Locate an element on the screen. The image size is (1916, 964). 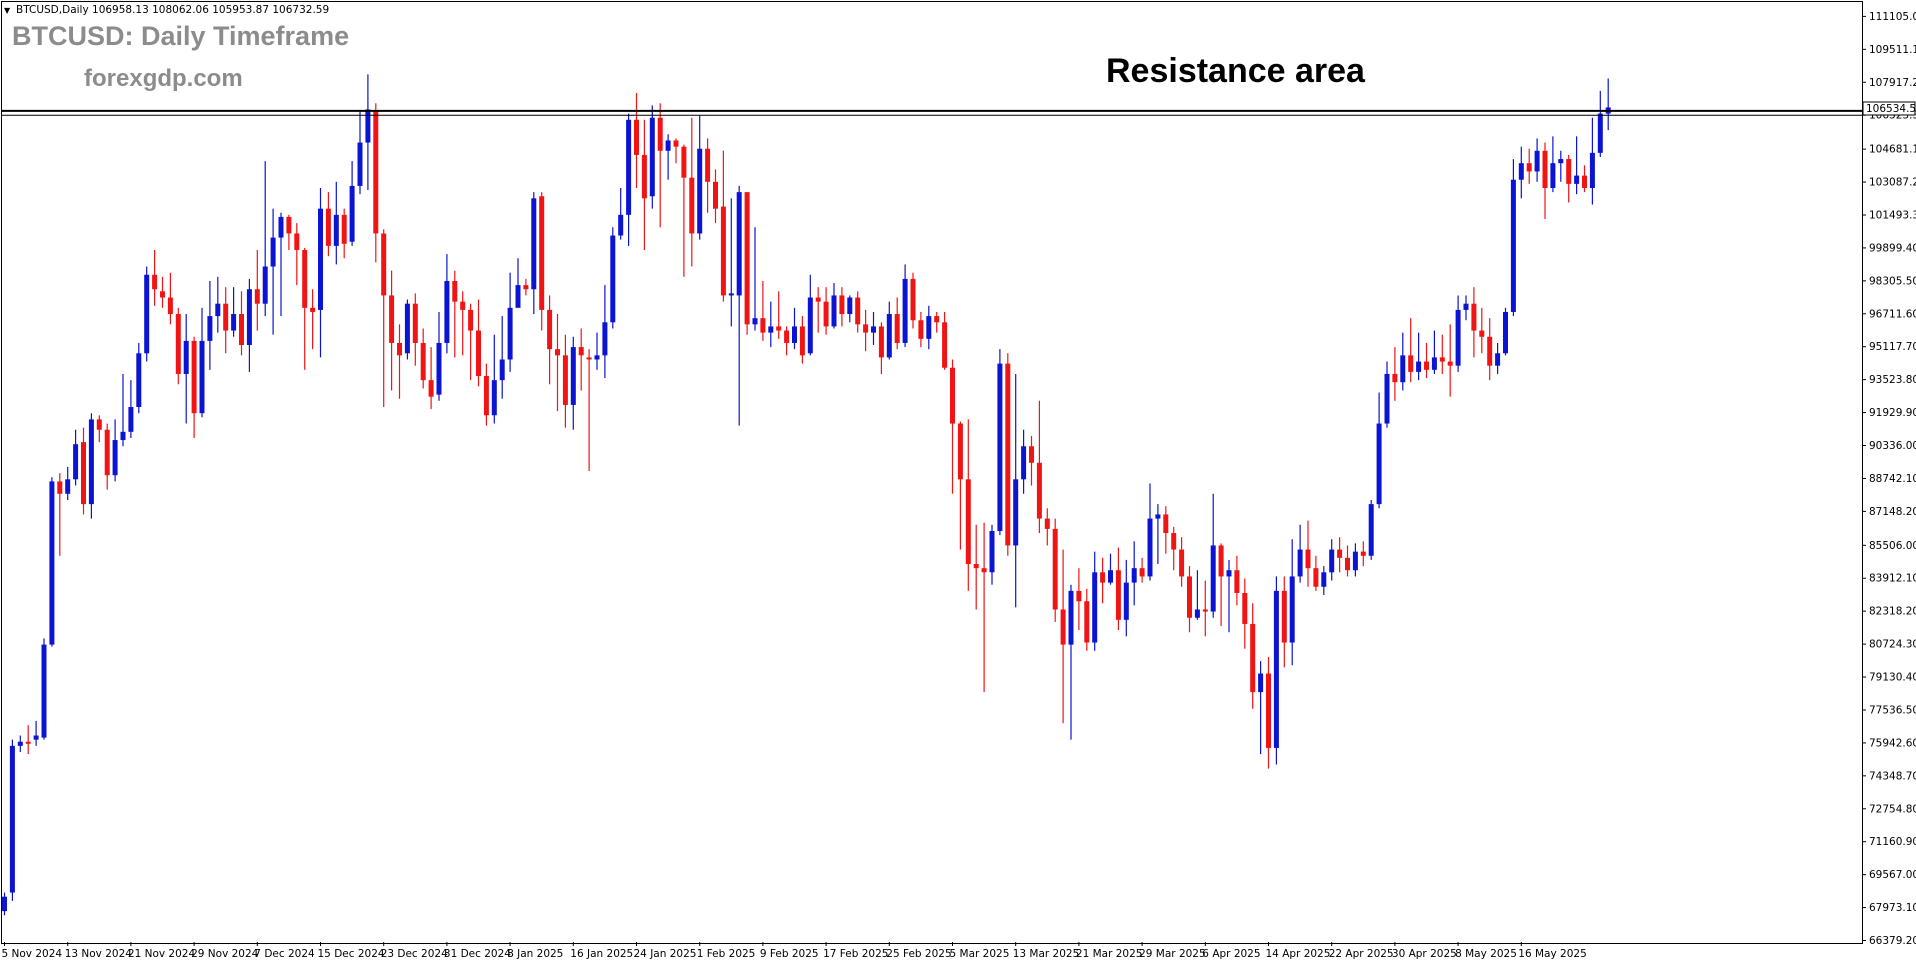
y-tick-label: 75942.60 is located at coordinates (1892, 743).